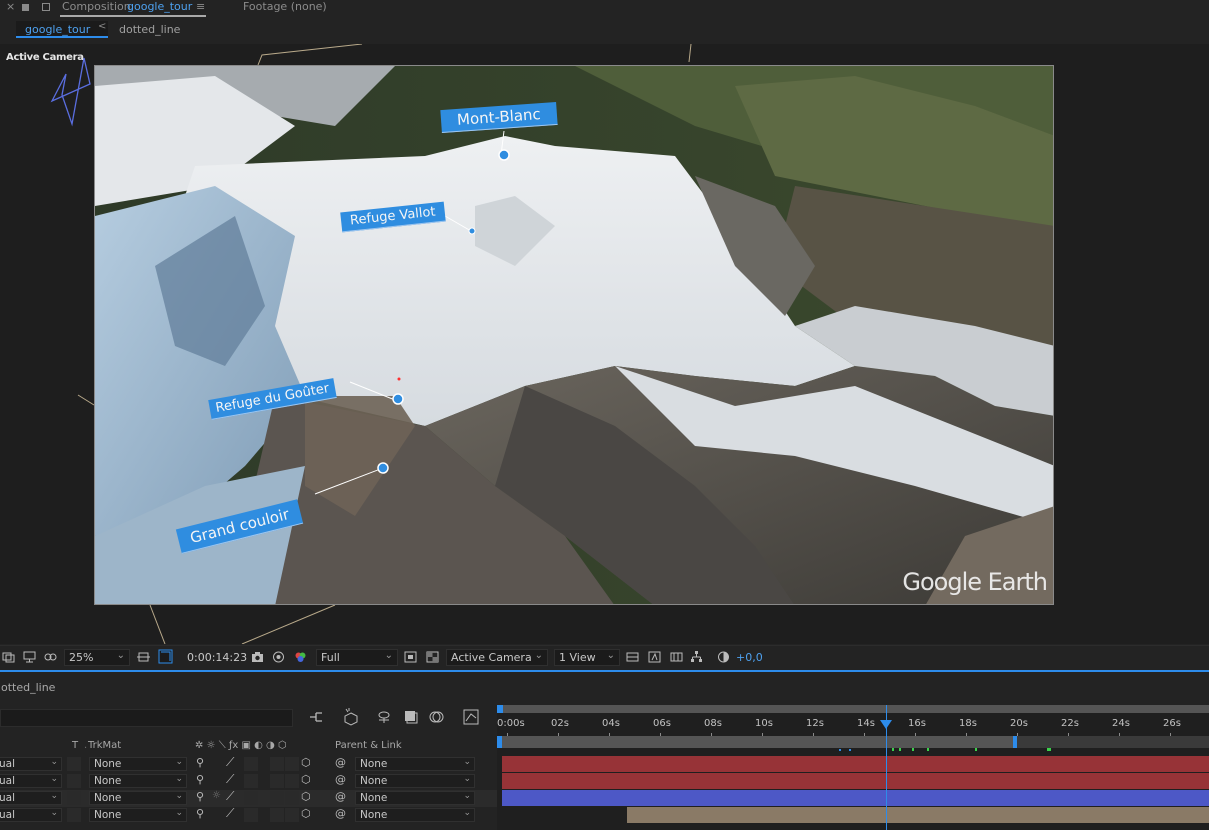 This screenshot has width=1209, height=830. Describe the element at coordinates (885, 724) in the screenshot. I see `current-time-indicator-head` at that location.